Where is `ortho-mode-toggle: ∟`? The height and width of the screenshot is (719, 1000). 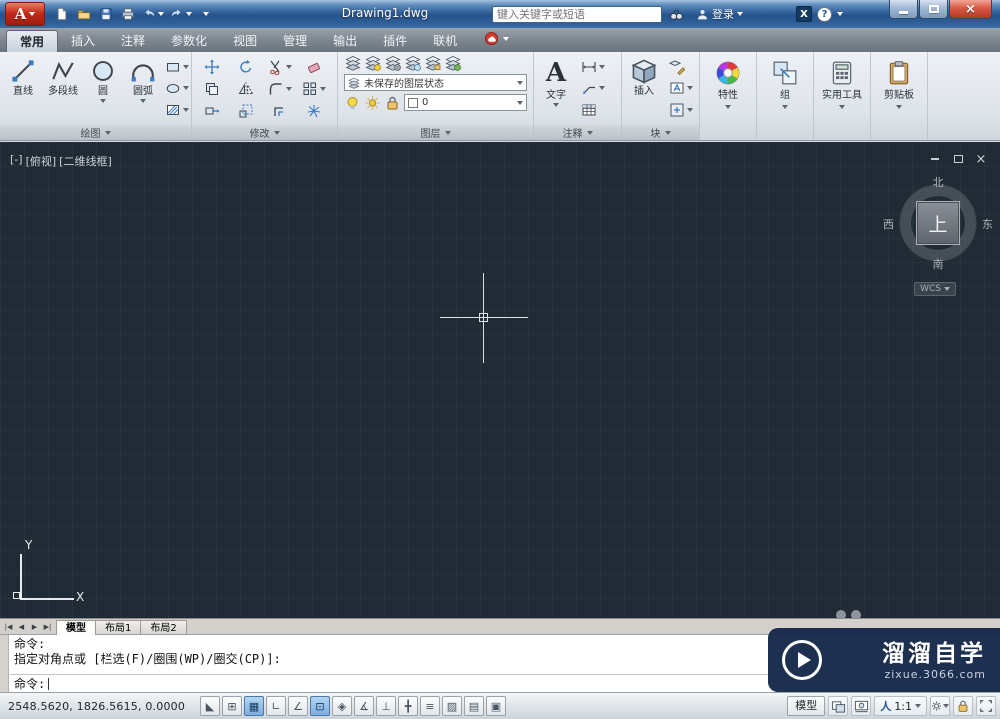 ortho-mode-toggle: ∟ is located at coordinates (276, 706).